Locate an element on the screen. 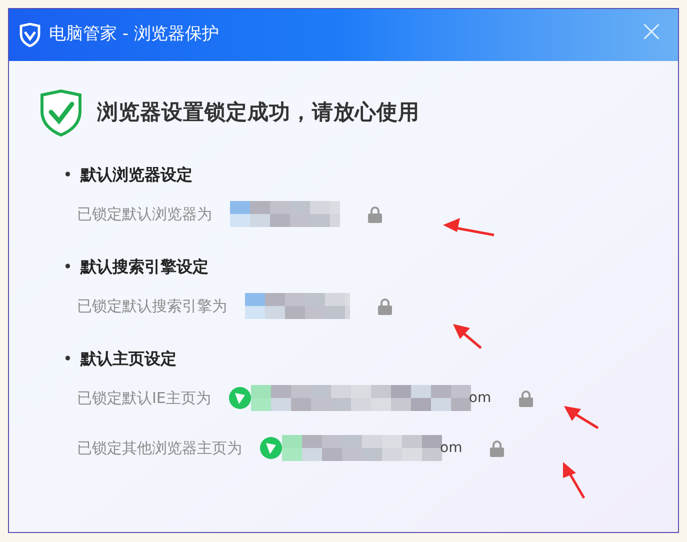  close-button: × is located at coordinates (651, 32).